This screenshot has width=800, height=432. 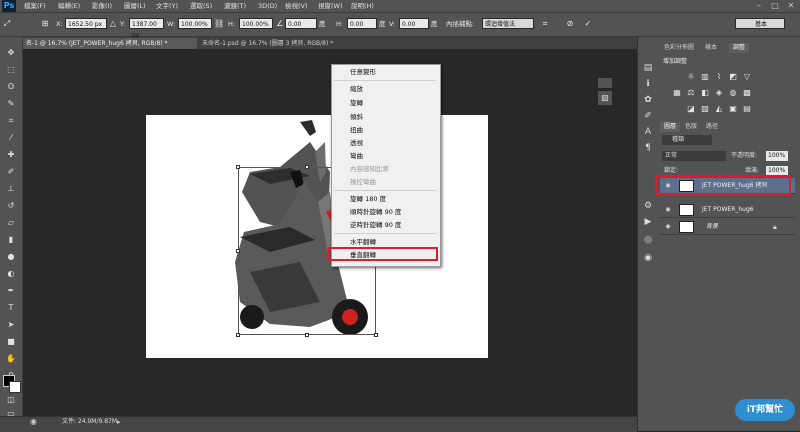 What do you see at coordinates (35, 422) in the screenshot?
I see `status-info-icon: ◉` at bounding box center [35, 422].